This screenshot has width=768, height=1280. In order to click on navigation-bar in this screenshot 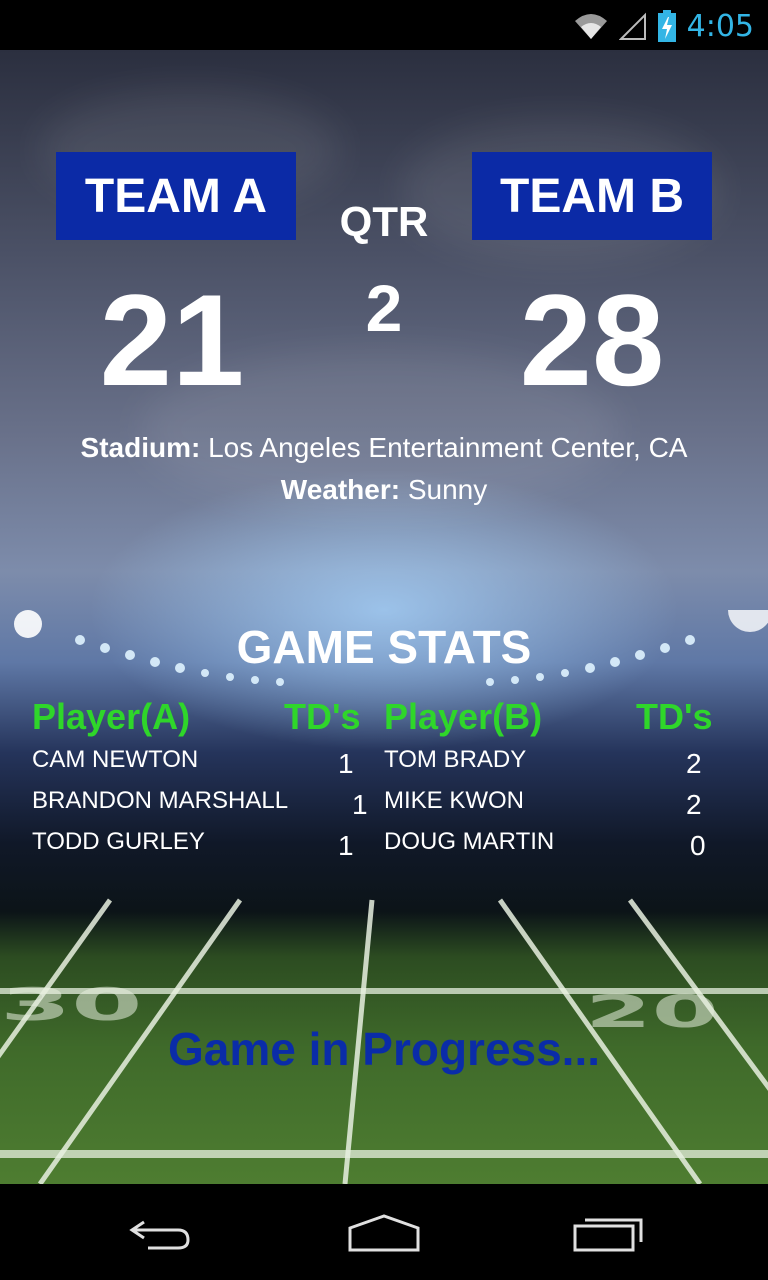, I will do `click(384, 1232)`.